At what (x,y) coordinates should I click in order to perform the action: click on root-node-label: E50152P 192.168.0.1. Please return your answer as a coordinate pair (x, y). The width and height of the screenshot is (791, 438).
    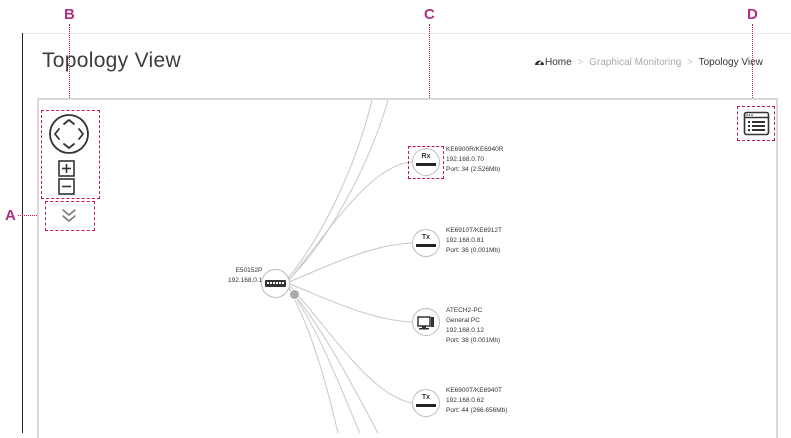
    Looking at the image, I should click on (245, 276).